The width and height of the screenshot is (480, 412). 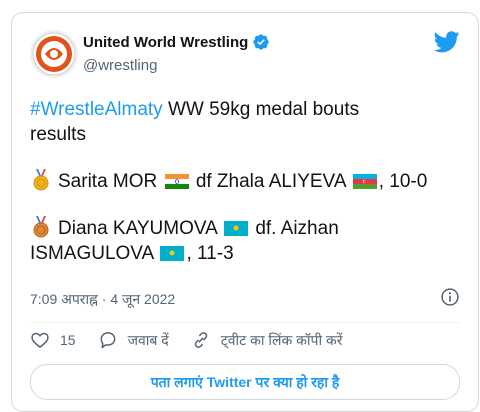 I want to click on avatar, so click(x=54, y=54).